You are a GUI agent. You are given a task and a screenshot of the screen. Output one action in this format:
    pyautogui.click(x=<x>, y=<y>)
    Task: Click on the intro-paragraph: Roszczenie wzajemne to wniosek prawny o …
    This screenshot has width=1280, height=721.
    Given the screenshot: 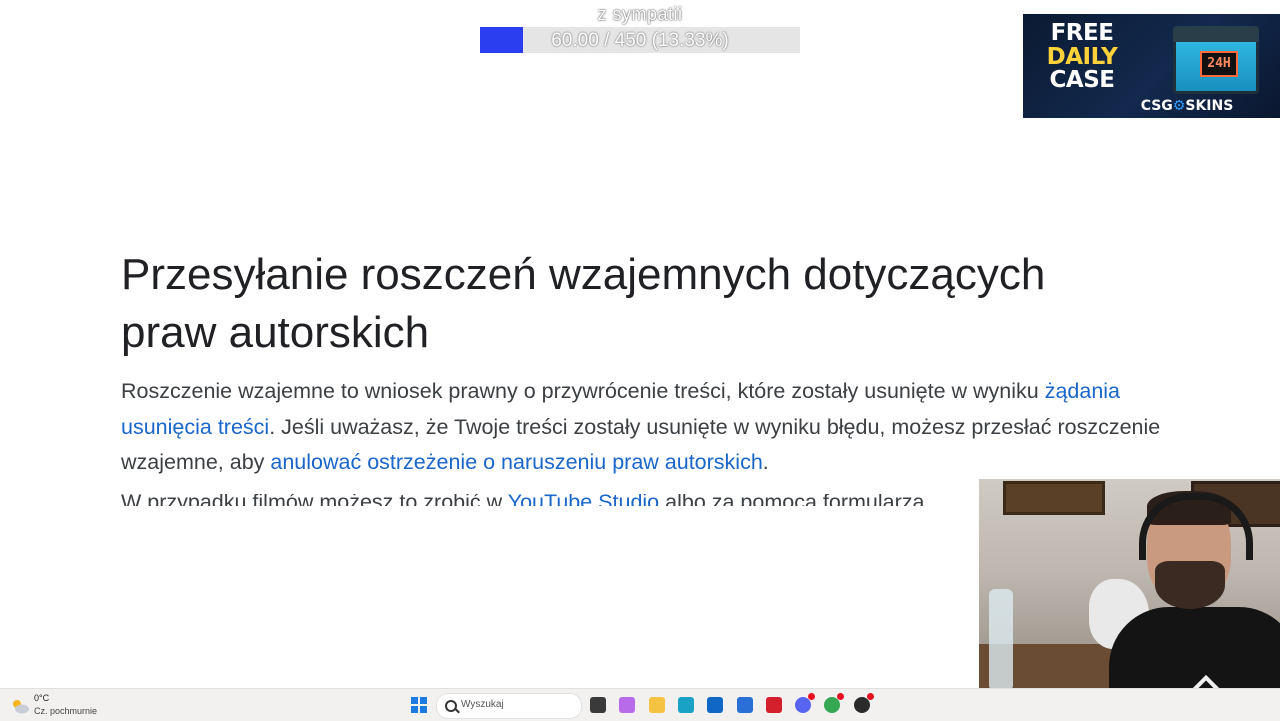 What is the action you would take?
    pyautogui.click(x=641, y=427)
    